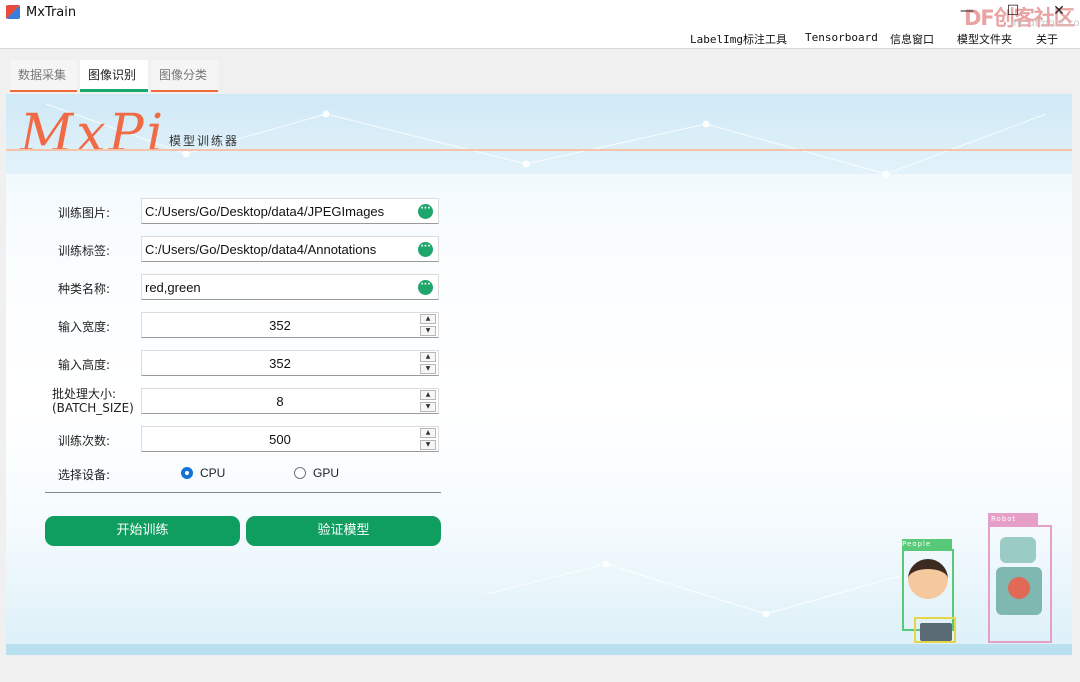 This screenshot has height=682, width=1080. Describe the element at coordinates (13, 12) in the screenshot. I see `app-logo-icon` at that location.